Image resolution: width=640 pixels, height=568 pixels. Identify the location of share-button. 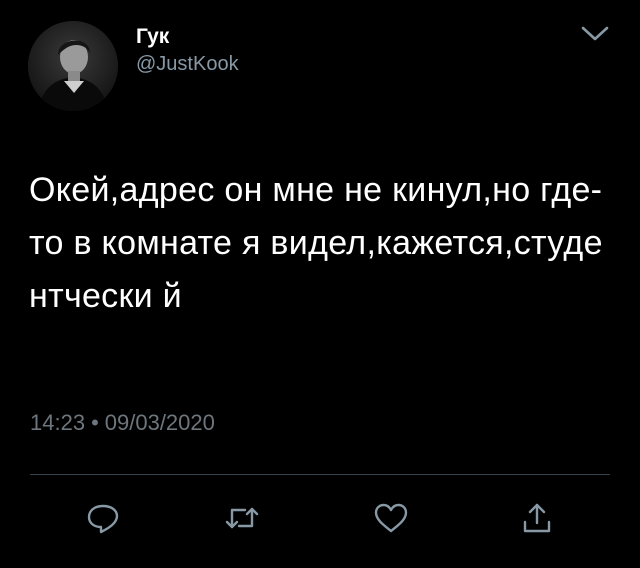
(537, 518).